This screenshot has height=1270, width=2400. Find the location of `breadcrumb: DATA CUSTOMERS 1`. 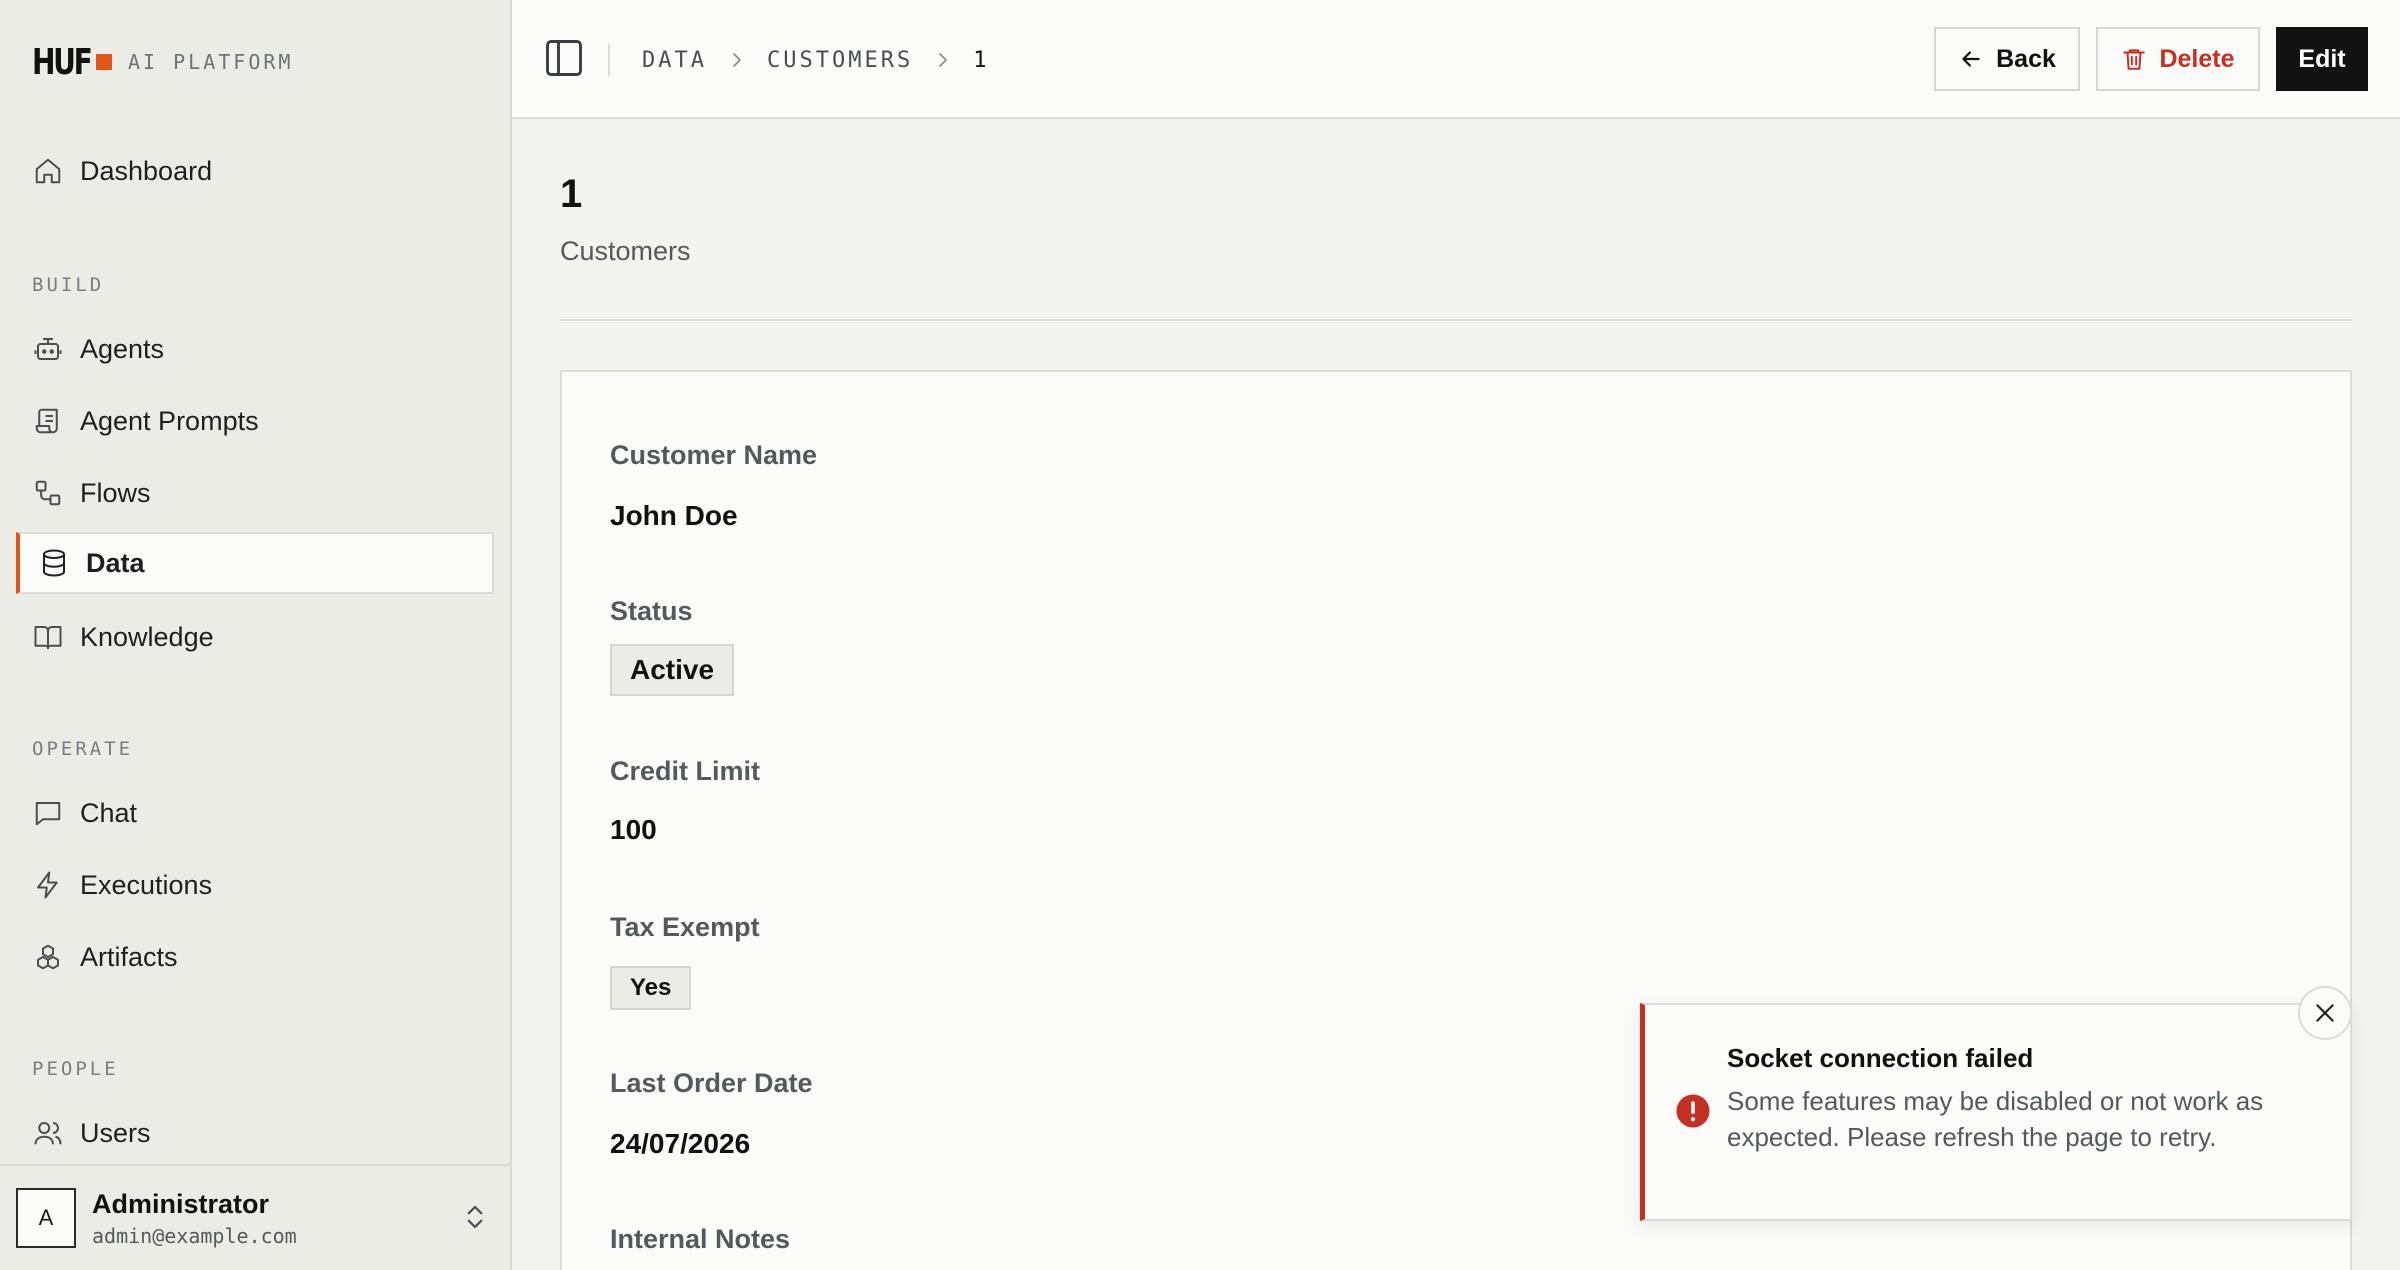

breadcrumb: DATA CUSTOMERS 1 is located at coordinates (814, 60).